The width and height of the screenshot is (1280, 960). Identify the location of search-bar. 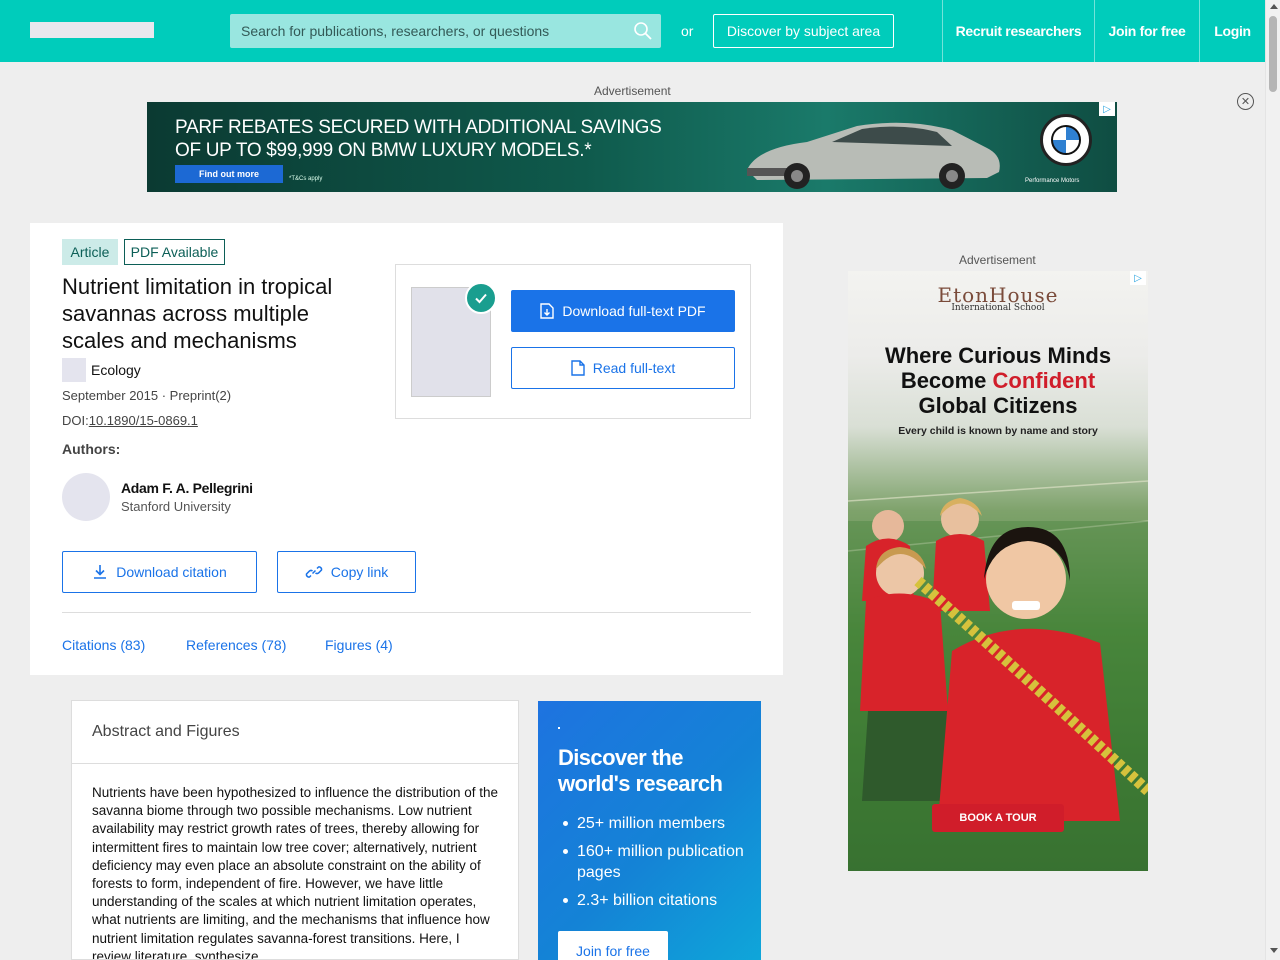
(445, 31).